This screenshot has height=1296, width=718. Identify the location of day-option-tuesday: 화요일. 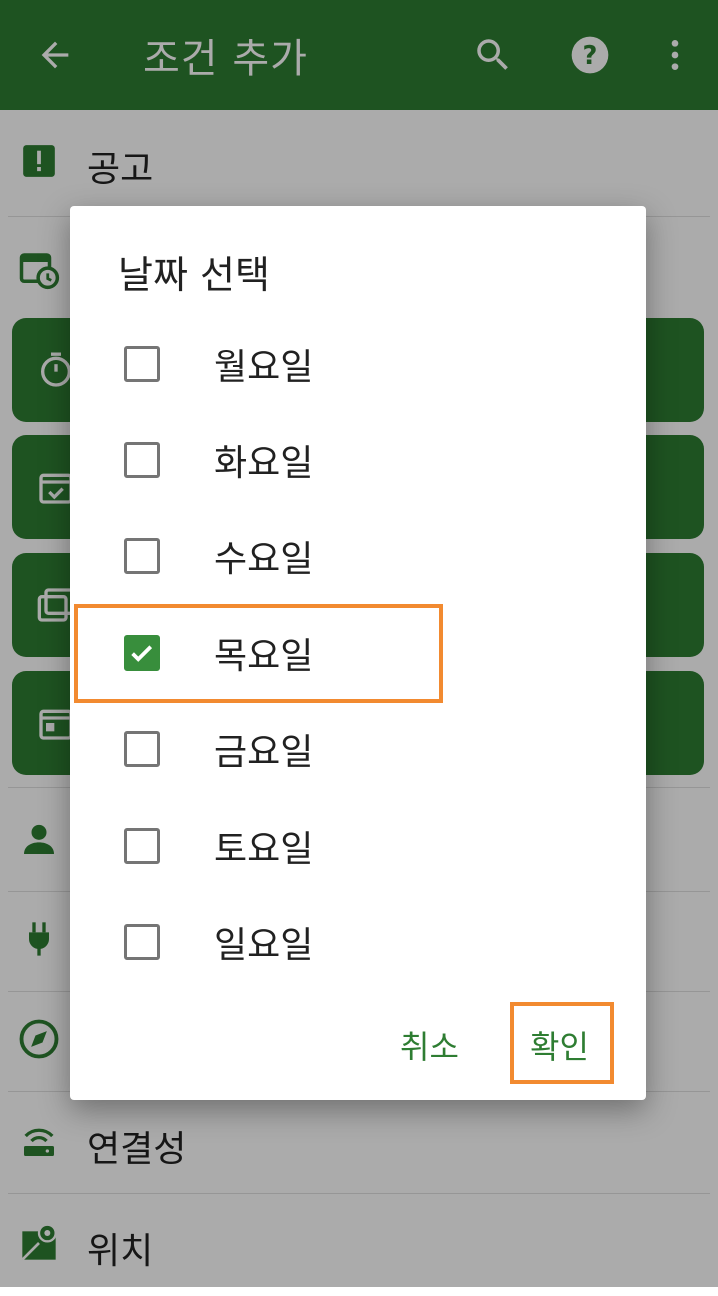
(358, 460).